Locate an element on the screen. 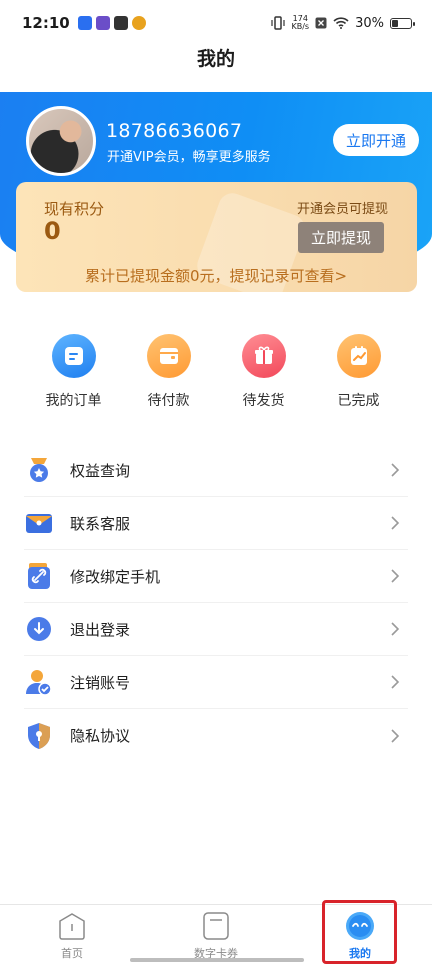 Image resolution: width=432 pixels, height=964 pixels. net-speed-unit: KB/s is located at coordinates (300, 26).